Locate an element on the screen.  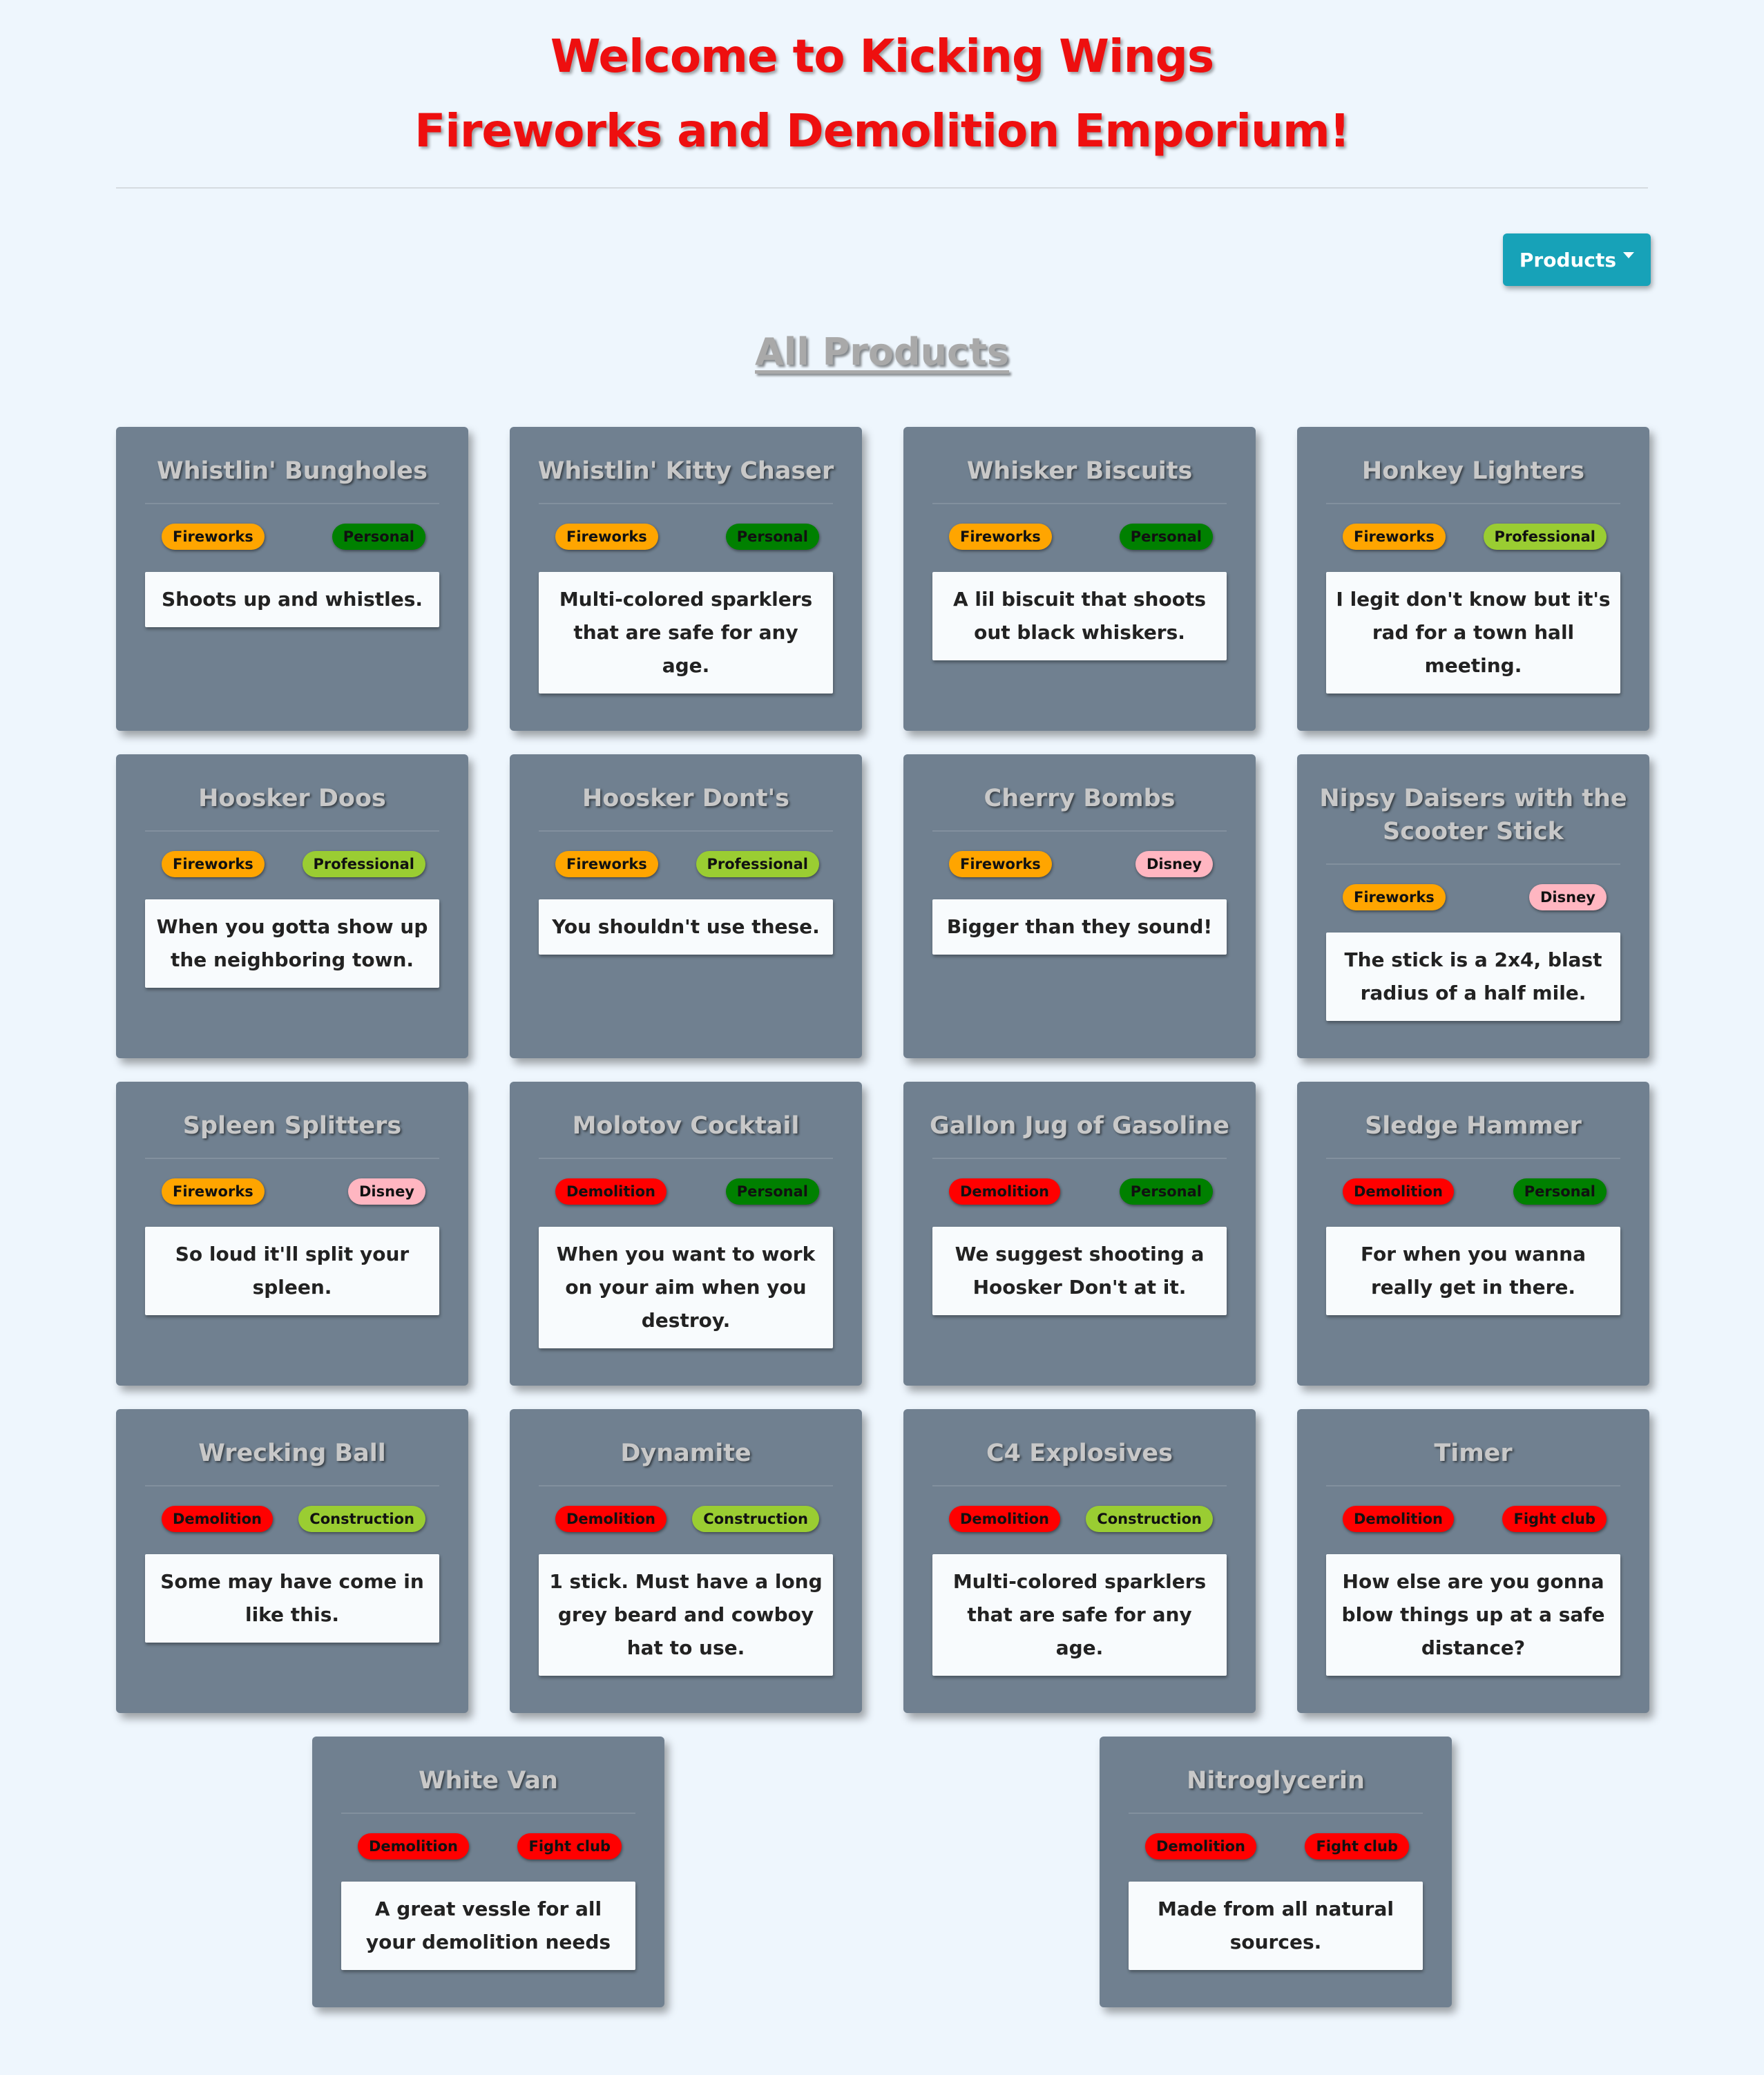
product-description: So loud it'll split your spleen. is located at coordinates (292, 1271).